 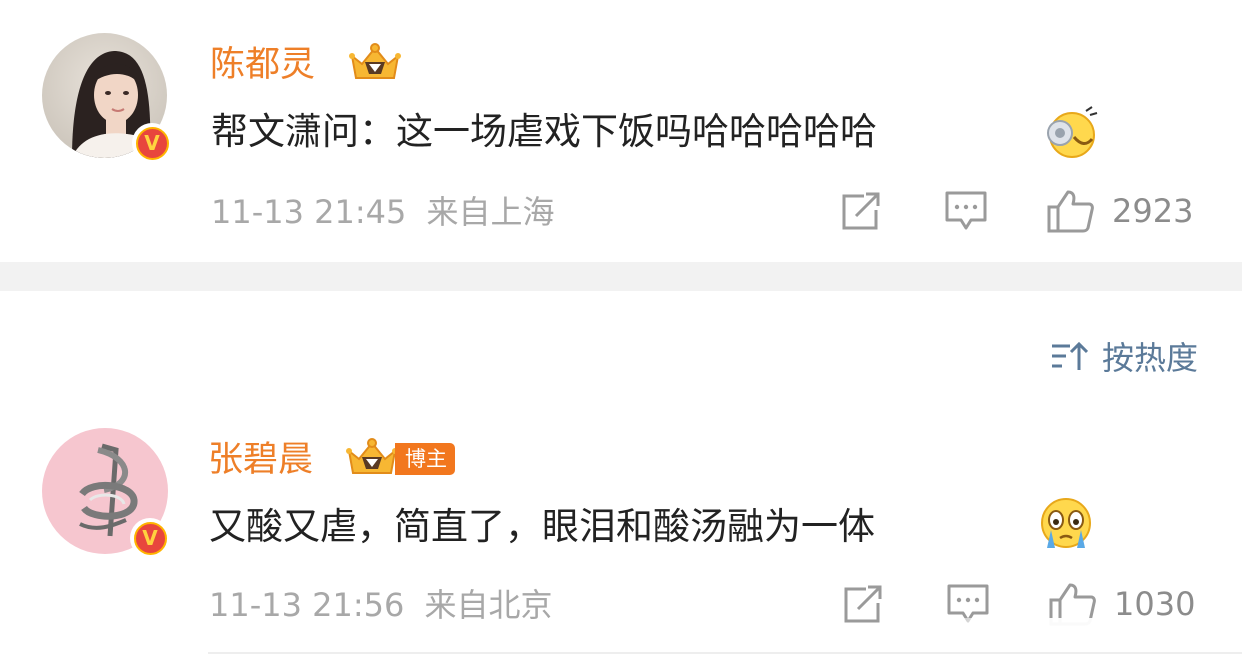 I want to click on teary-eyed-emoji, so click(x=1066, y=523).